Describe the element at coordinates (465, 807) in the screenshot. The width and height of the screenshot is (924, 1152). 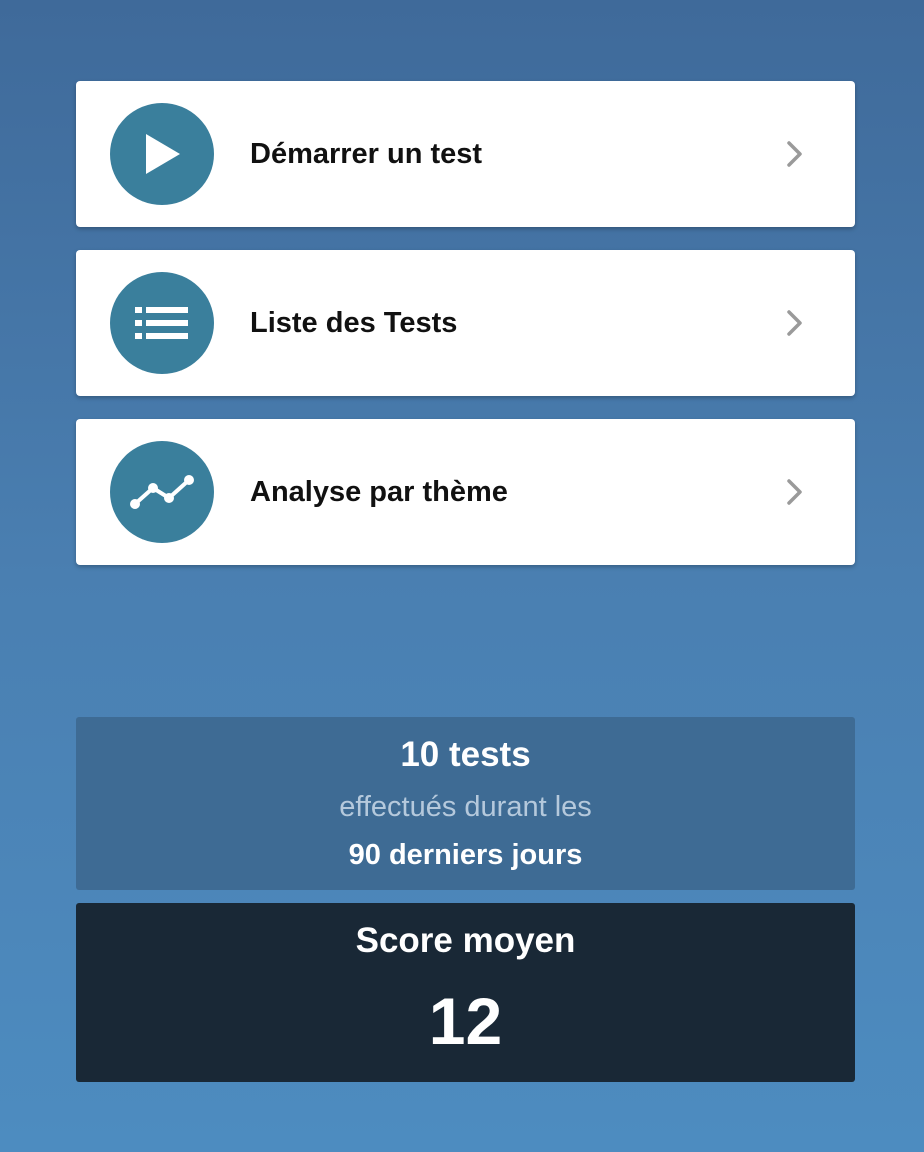
I see `tests-stats-subtitle: effectués durant les` at that location.